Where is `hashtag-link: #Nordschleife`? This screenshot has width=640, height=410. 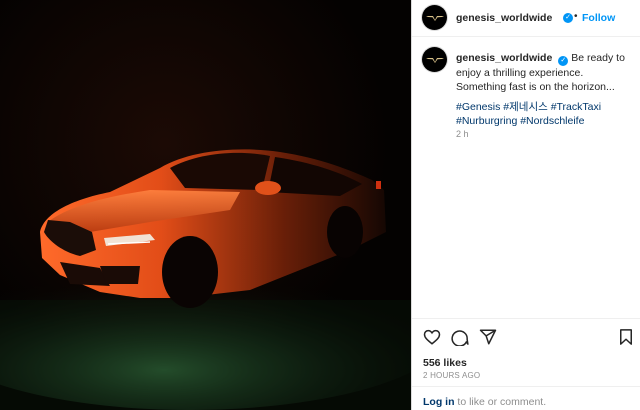 hashtag-link: #Nordschleife is located at coordinates (552, 121).